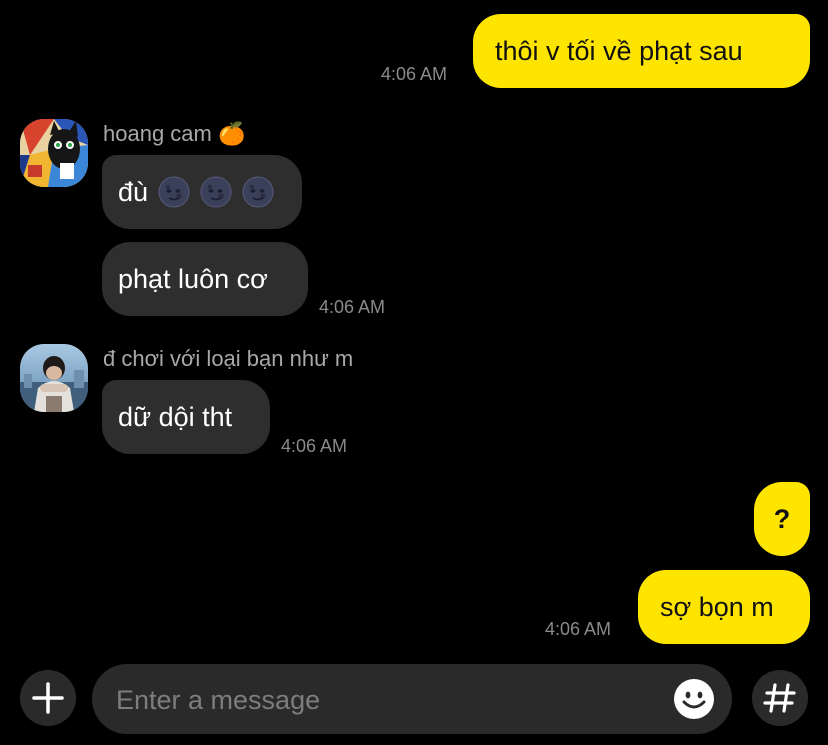 The width and height of the screenshot is (828, 745). I want to click on sender-name: hoang cam 🍊, so click(174, 134).